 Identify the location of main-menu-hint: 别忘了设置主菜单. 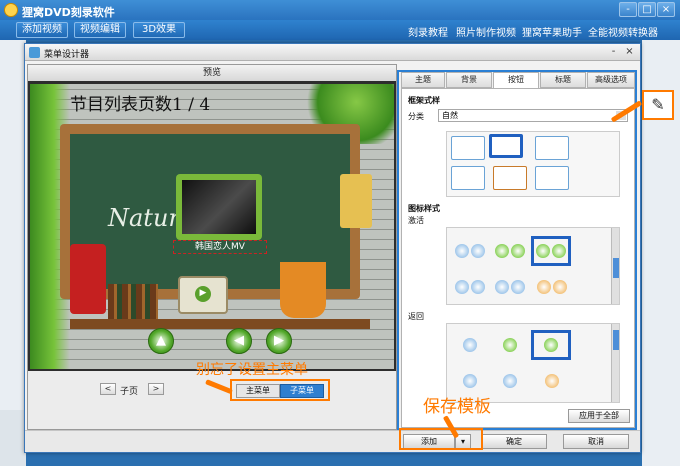
(252, 370).